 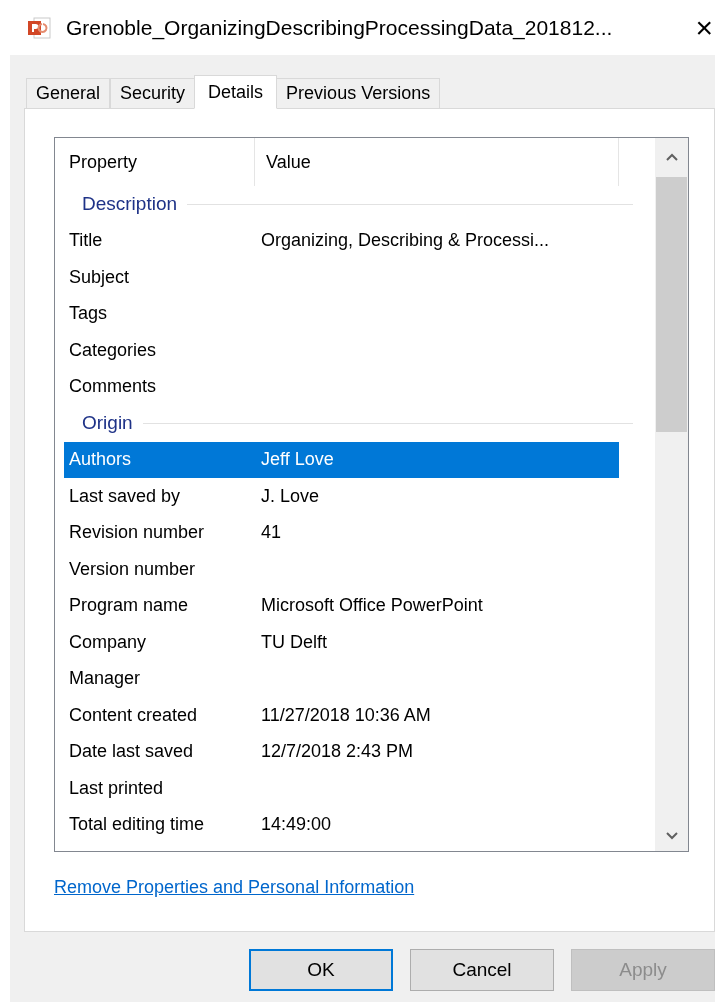 What do you see at coordinates (100, 460) in the screenshot?
I see `property-name: Authors` at bounding box center [100, 460].